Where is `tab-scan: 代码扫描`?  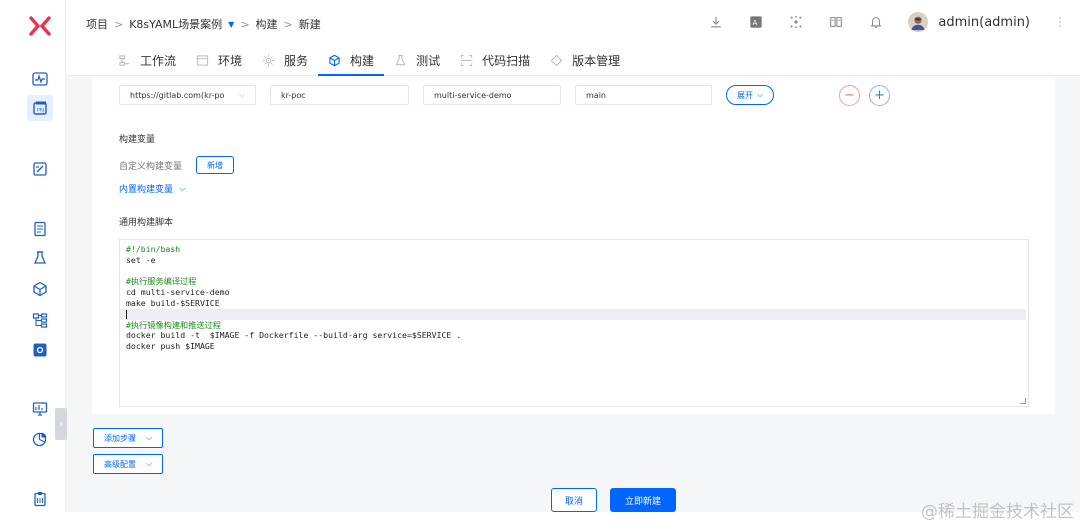 tab-scan: 代码扫描 is located at coordinates (495, 60).